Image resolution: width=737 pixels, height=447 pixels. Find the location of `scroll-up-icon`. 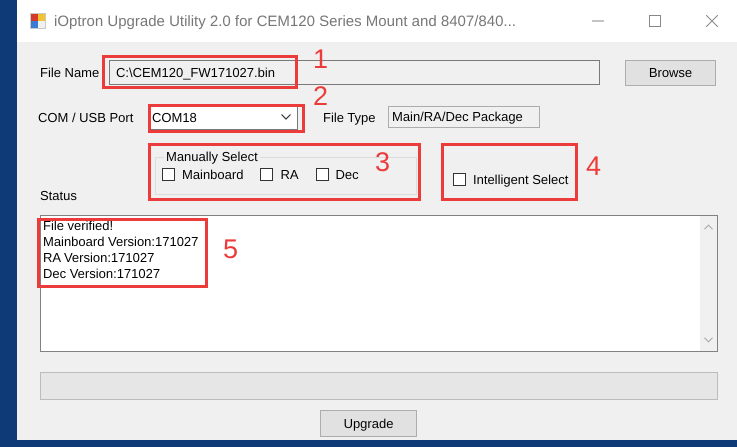

scroll-up-icon is located at coordinates (708, 227).